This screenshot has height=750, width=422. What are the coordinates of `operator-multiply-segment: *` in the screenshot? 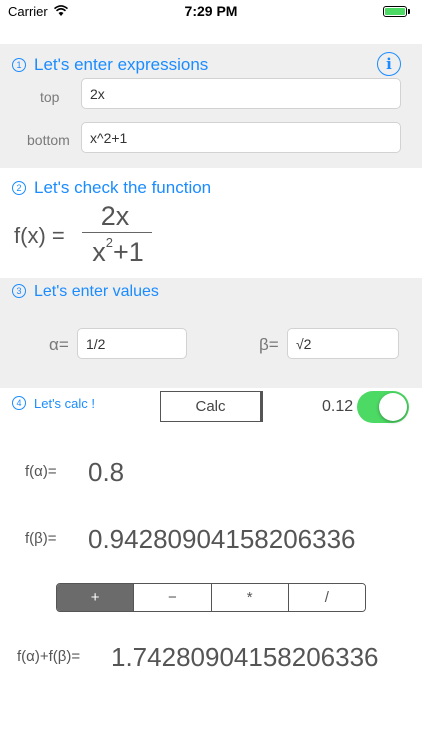 It's located at (250, 597).